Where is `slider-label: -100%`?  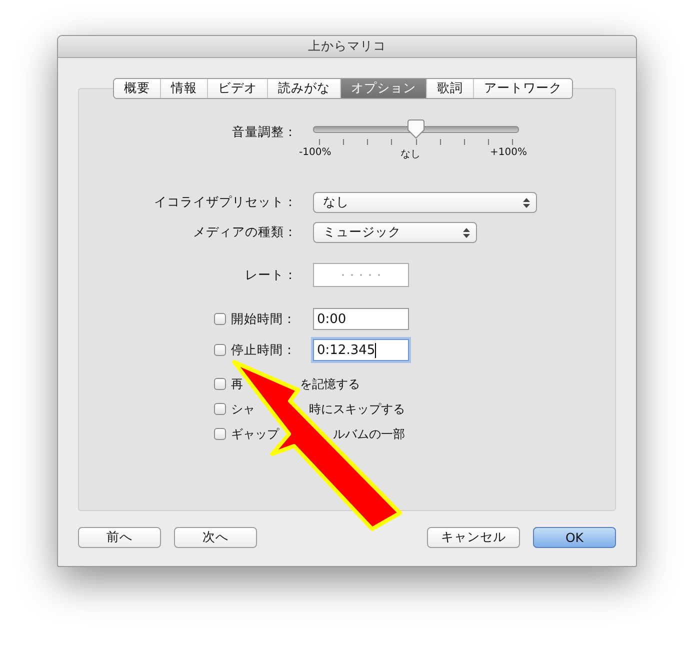 slider-label: -100% is located at coordinates (315, 153).